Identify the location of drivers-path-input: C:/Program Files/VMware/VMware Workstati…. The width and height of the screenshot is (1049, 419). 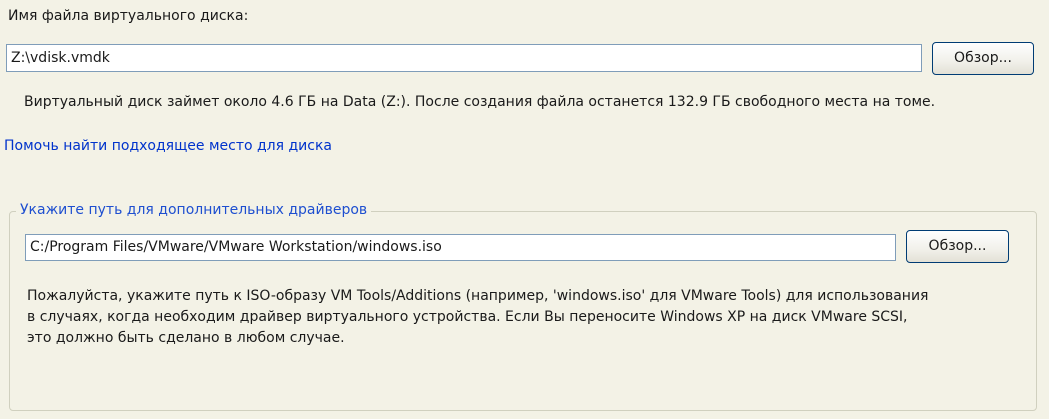
(460, 247).